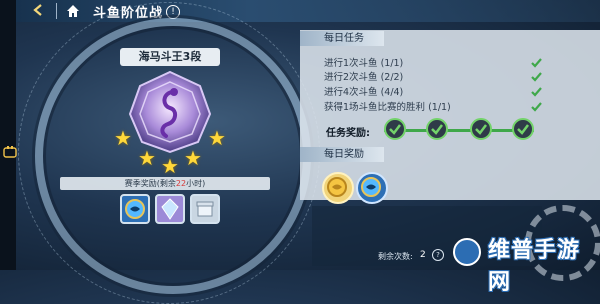  I want to click on season-detail-prefix: (剩余, so click(166, 183).